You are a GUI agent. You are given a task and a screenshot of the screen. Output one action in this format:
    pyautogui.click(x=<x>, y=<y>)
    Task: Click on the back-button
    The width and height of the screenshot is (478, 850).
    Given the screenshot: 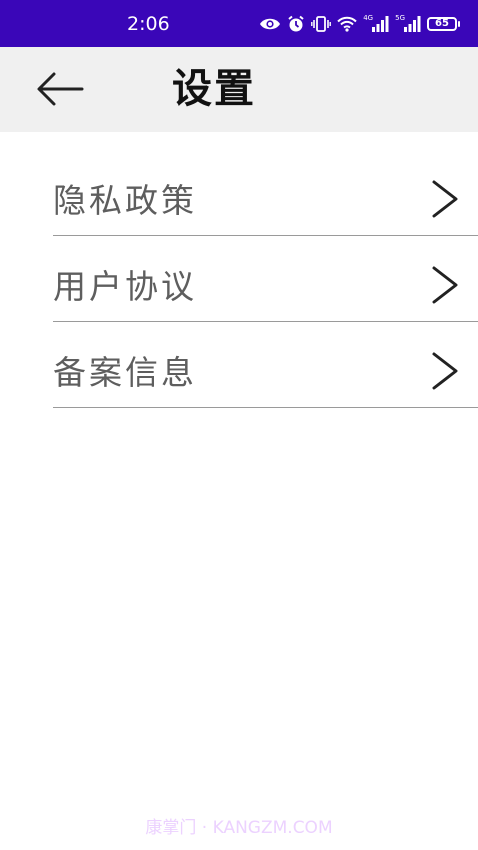 What is the action you would take?
    pyautogui.click(x=60, y=89)
    